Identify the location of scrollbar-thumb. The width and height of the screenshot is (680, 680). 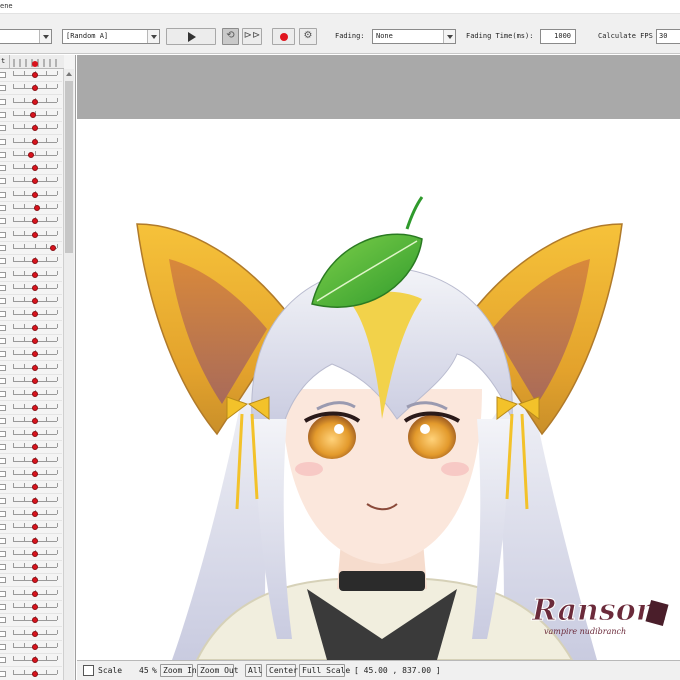
(69, 167).